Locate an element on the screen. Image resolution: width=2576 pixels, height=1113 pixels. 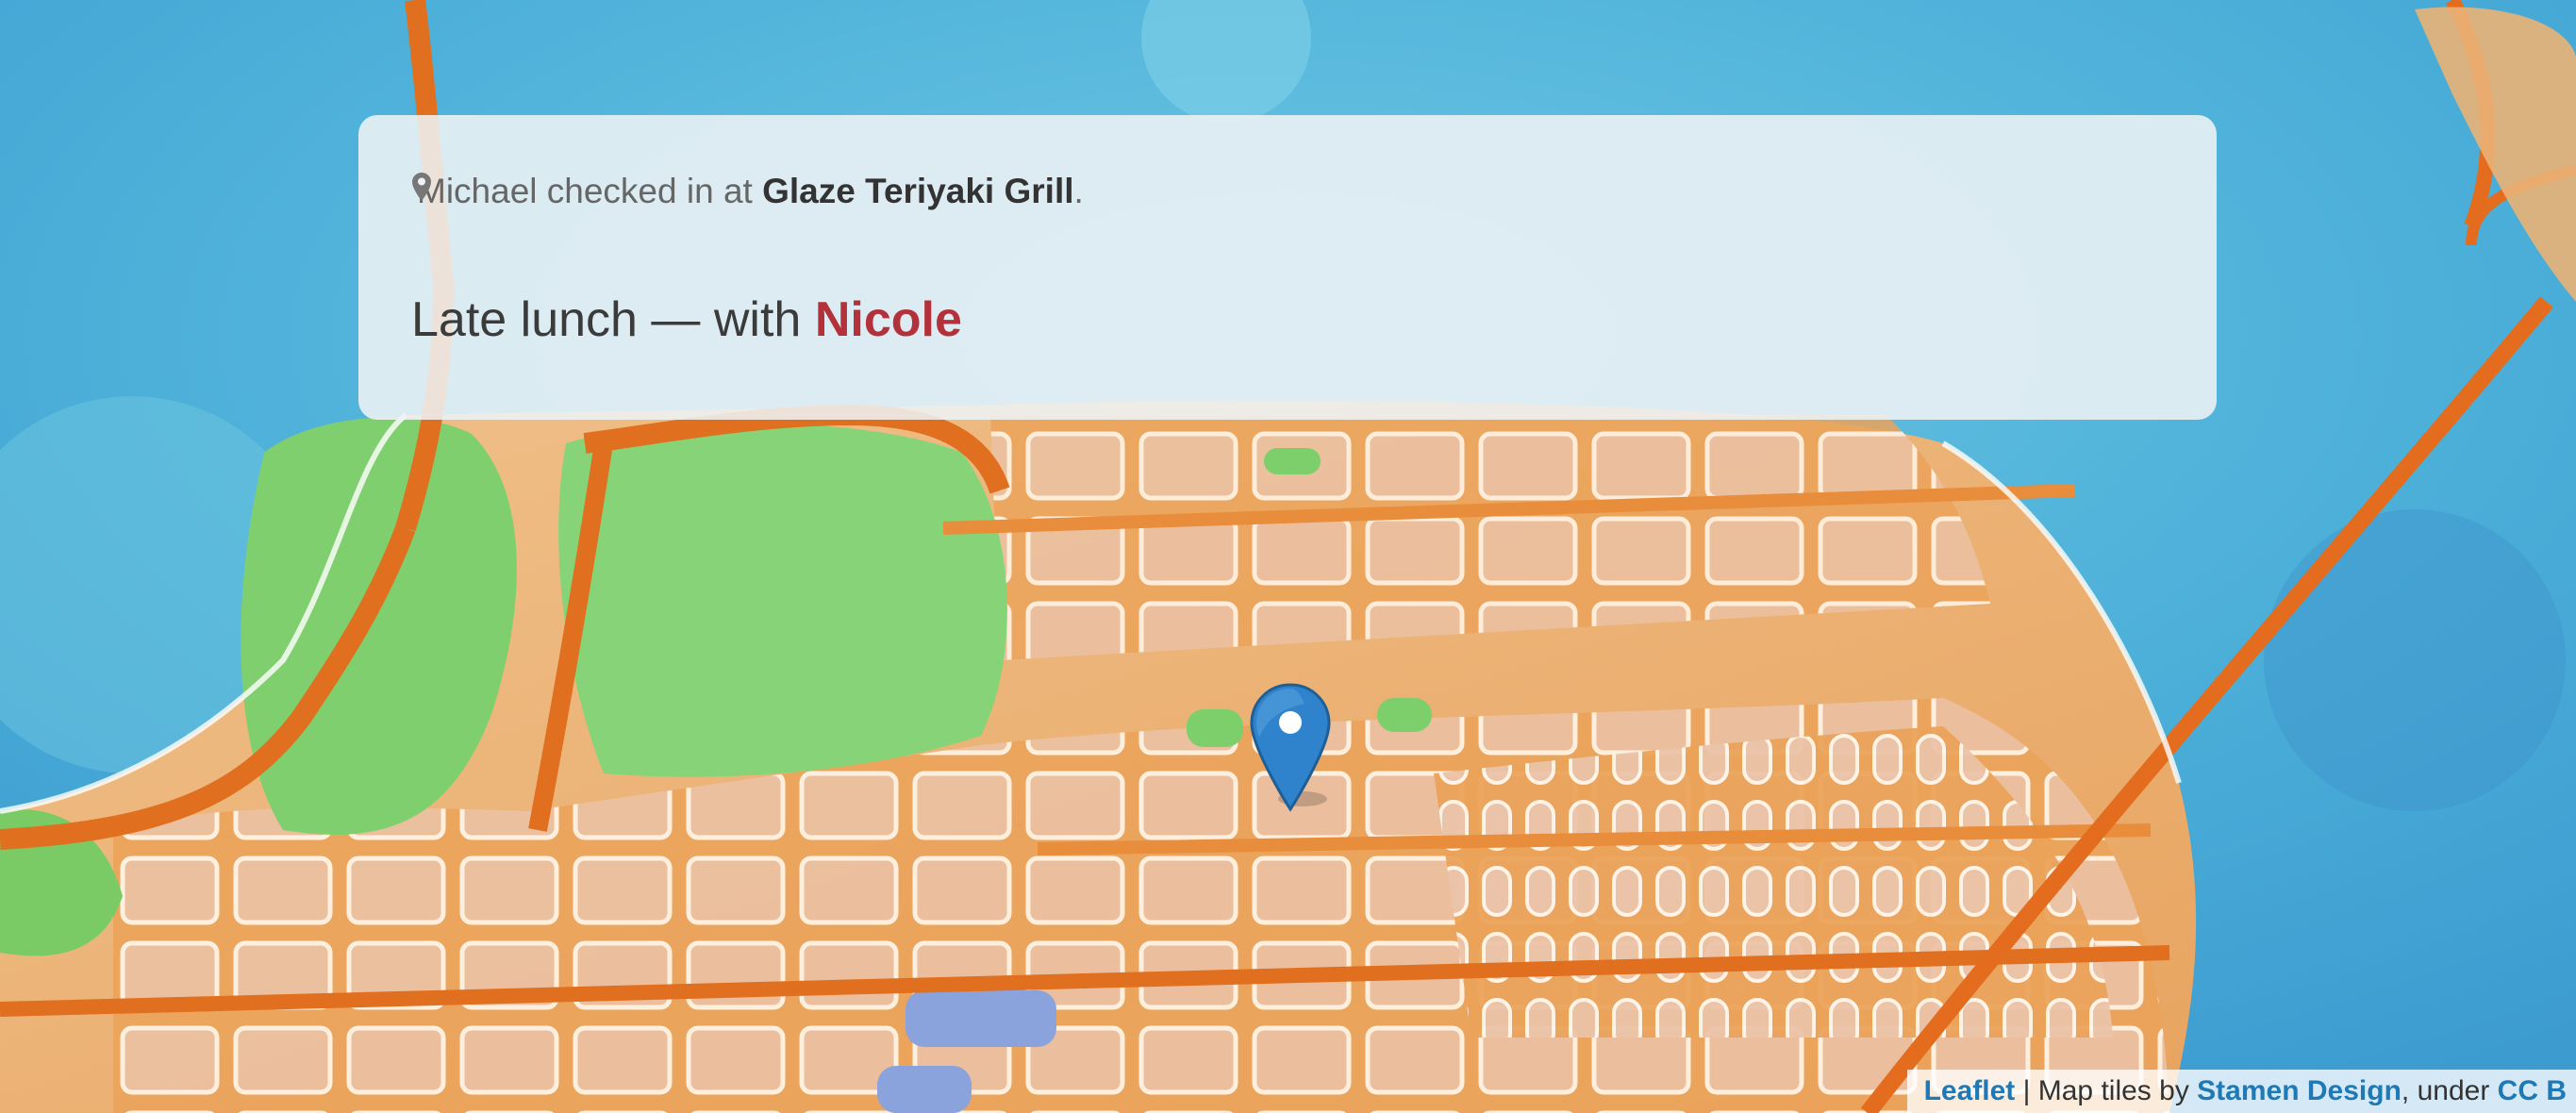
checkin-action: checked in at is located at coordinates (649, 191).